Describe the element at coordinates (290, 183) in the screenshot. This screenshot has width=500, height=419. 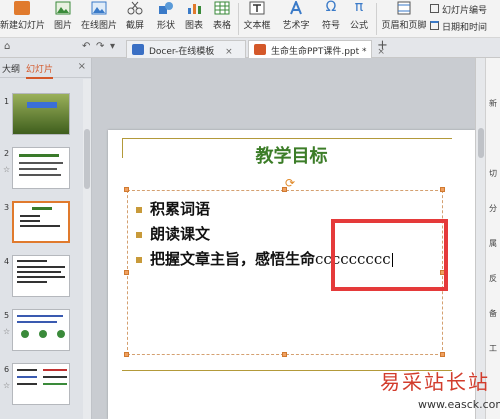
I see `rotate-handle-icon: ⟳` at that location.